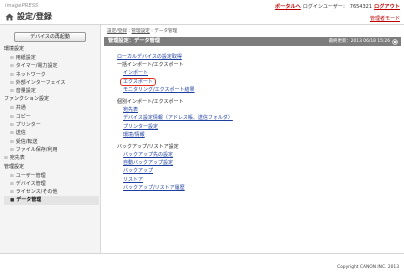  What do you see at coordinates (138, 82) in the screenshot?
I see `batch-export-link: エクスポート` at bounding box center [138, 82].